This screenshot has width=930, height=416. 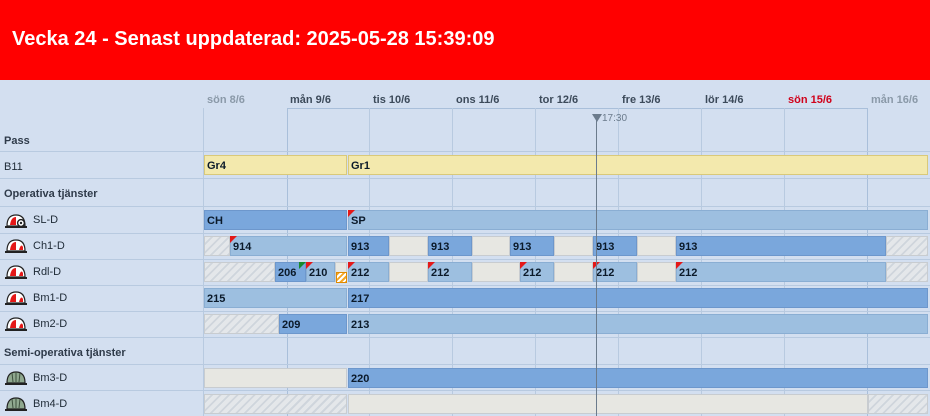 I want to click on day-header-mon-16: mån 16/6, so click(x=895, y=100).